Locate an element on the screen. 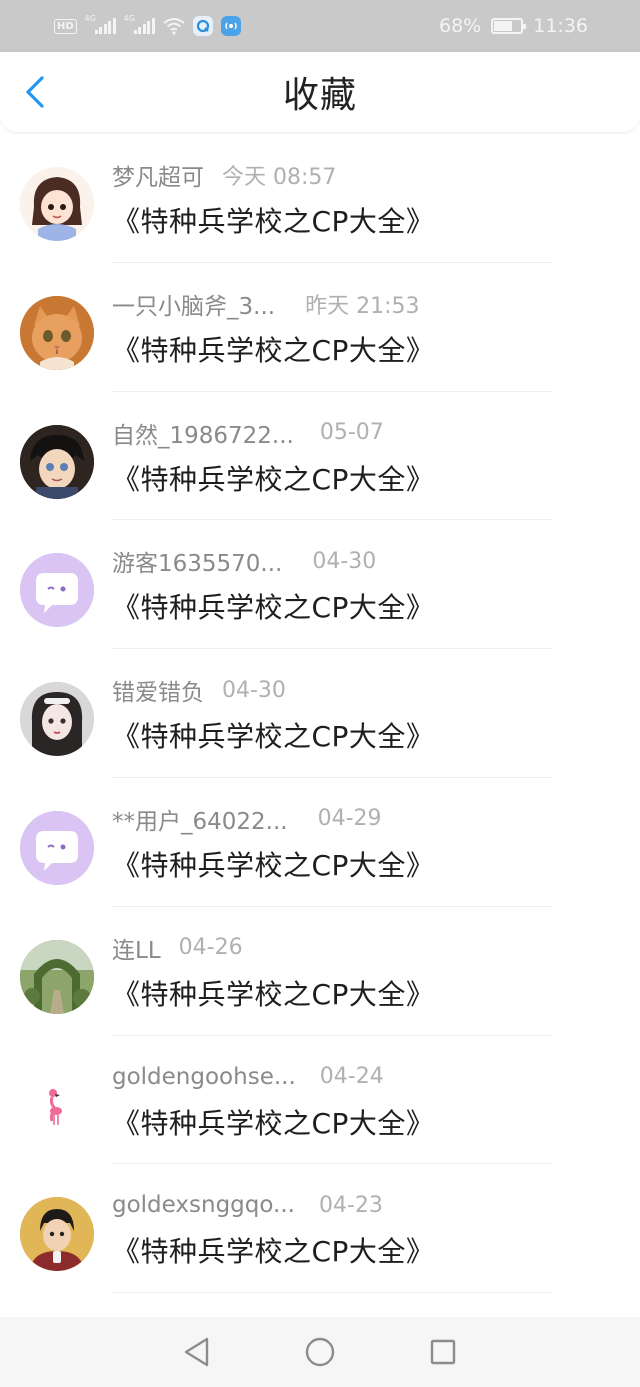  wifi-icon is located at coordinates (174, 26).